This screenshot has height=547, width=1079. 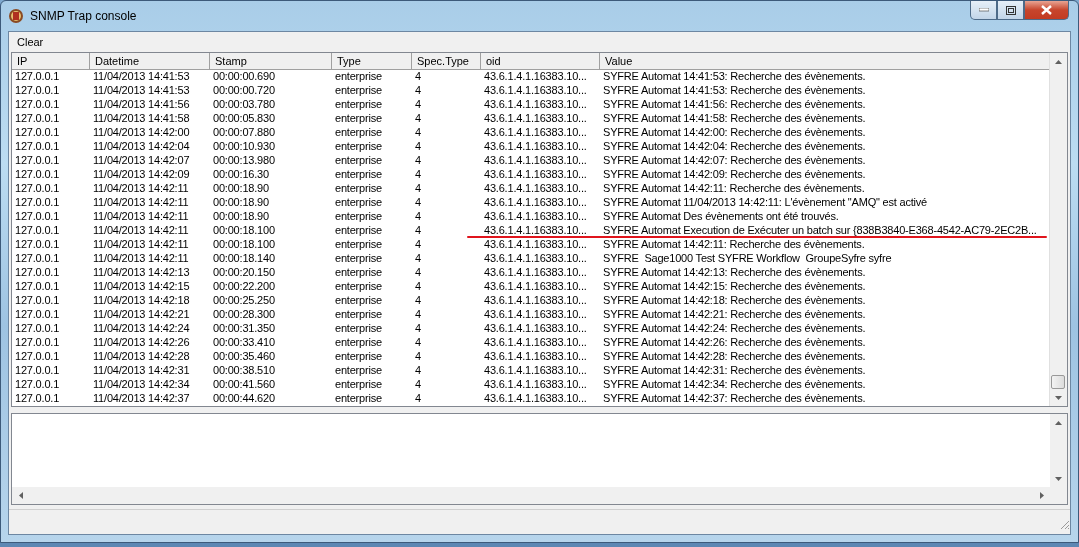 I want to click on table-cell-text: SYFRE Automat 14:41:53: Recherche des évènements., so click(x=734, y=76).